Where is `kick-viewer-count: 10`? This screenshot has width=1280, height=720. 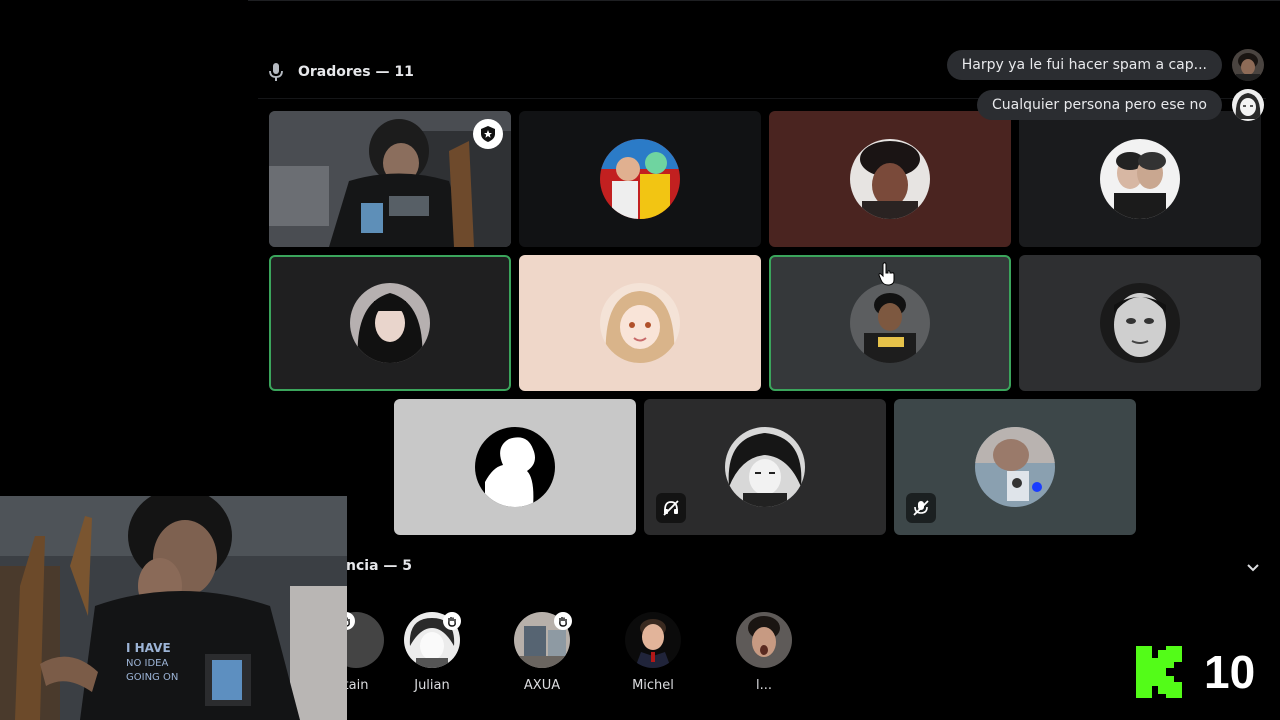
kick-viewer-count: 10 is located at coordinates (1230, 672).